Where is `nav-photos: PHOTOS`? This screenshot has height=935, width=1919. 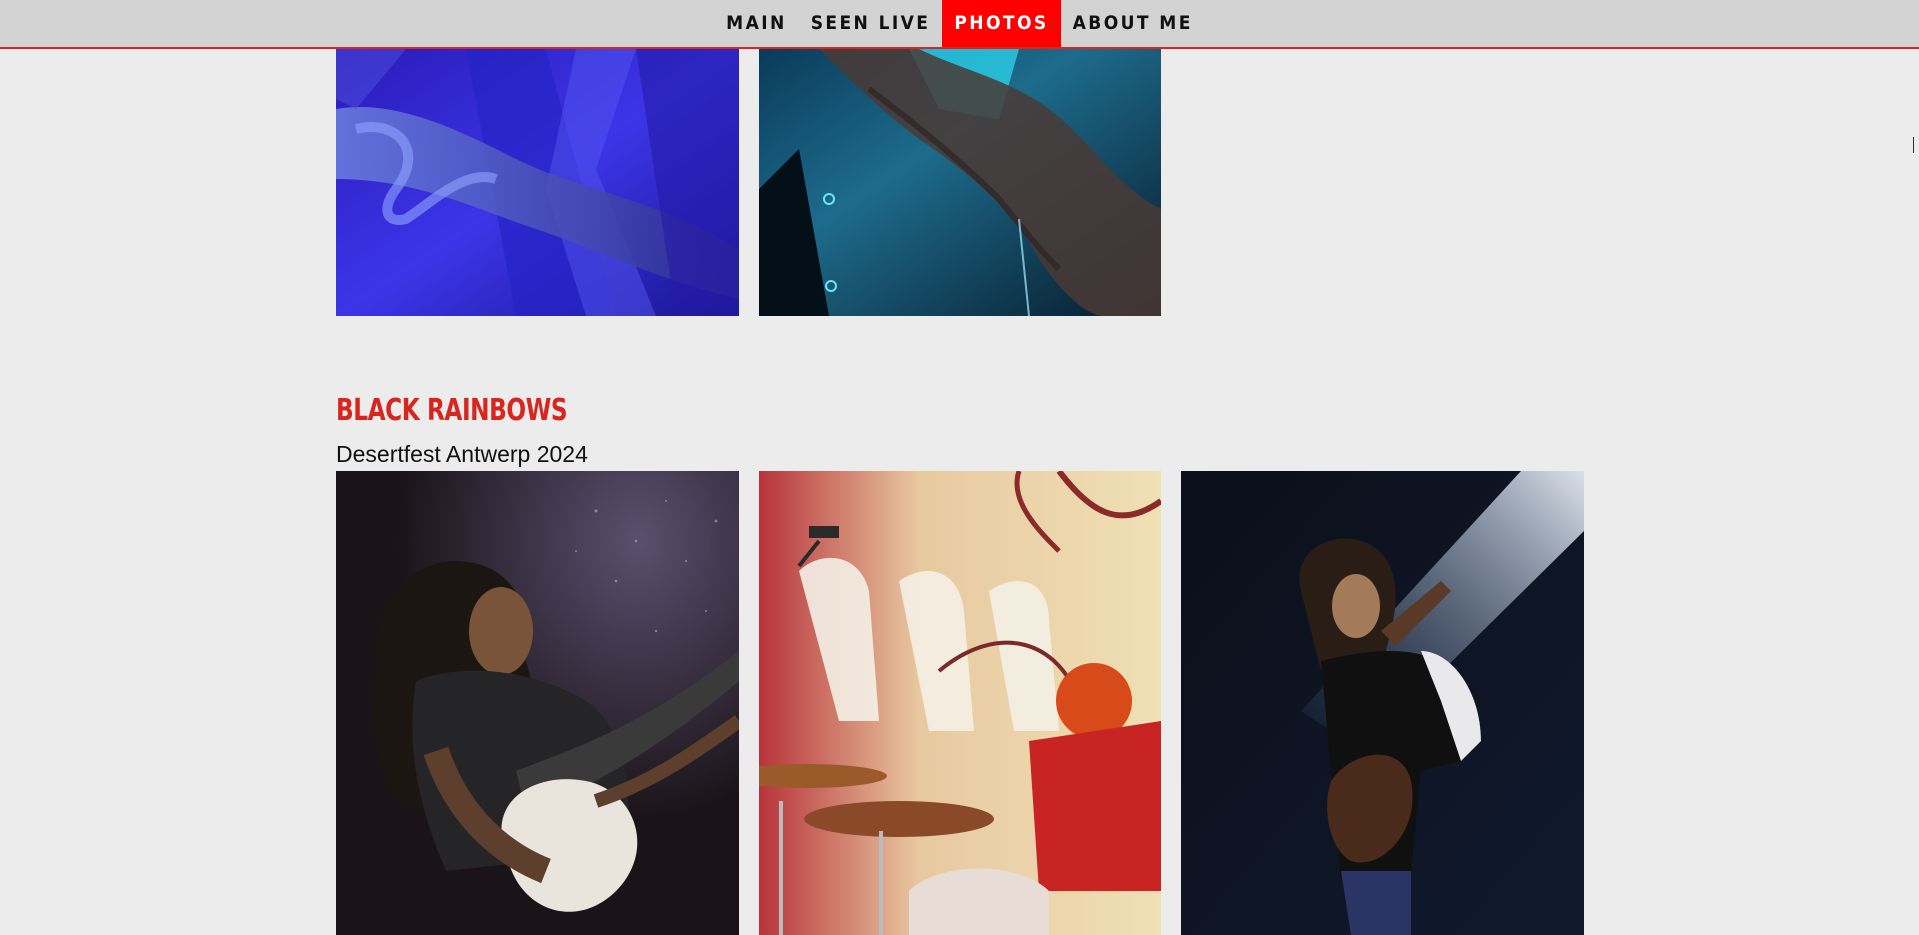 nav-photos: PHOTOS is located at coordinates (1001, 23).